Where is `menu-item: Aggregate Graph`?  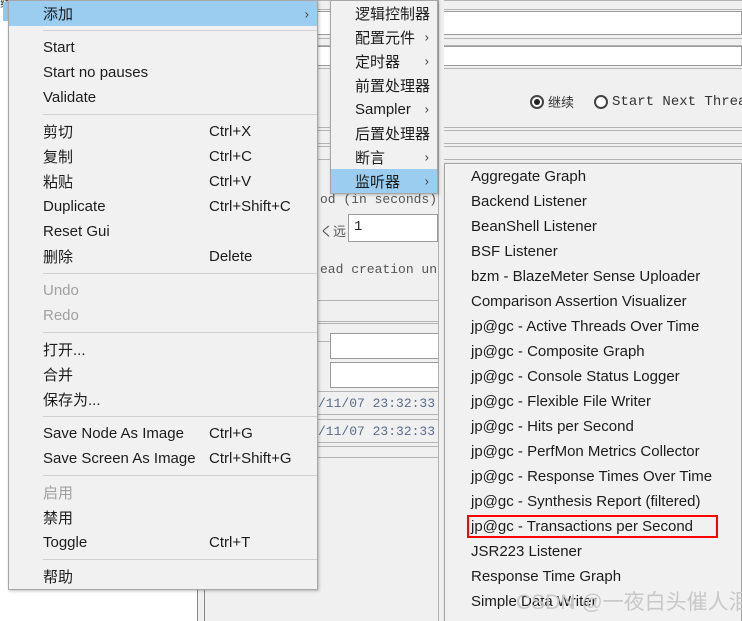 menu-item: Aggregate Graph is located at coordinates (593, 176).